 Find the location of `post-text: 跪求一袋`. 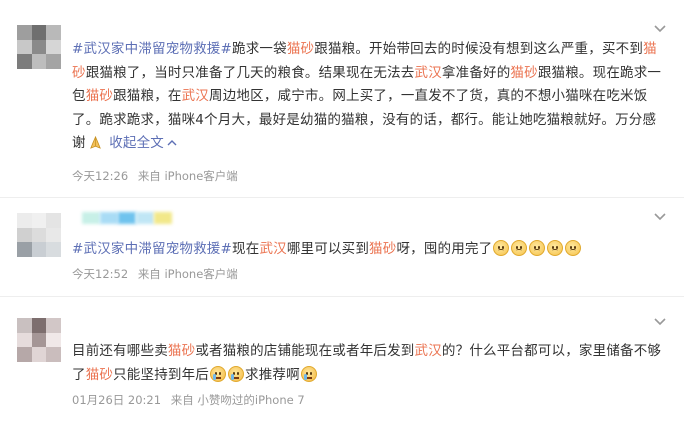

post-text: 跪求一袋 is located at coordinates (259, 49).